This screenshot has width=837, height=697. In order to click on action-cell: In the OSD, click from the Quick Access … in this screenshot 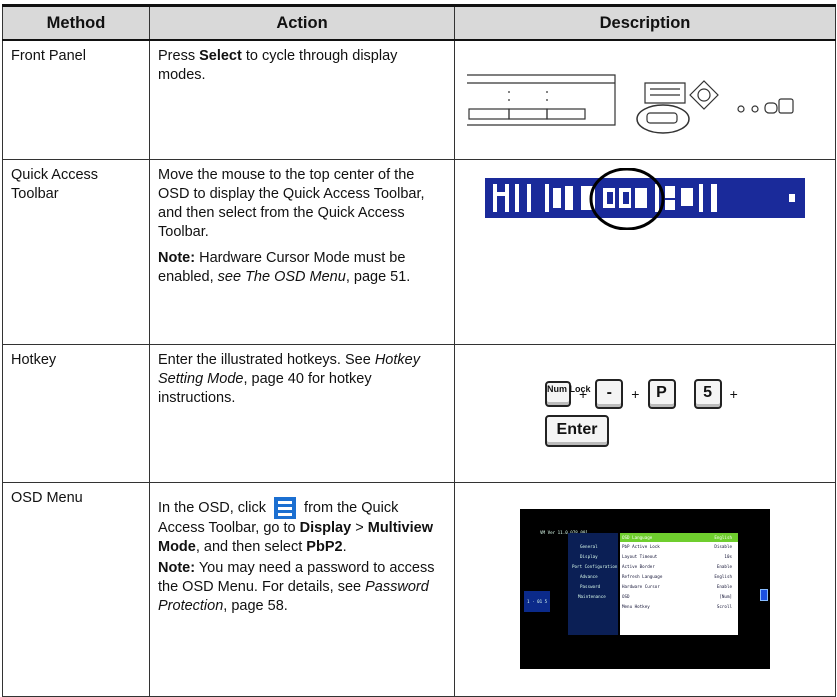, I will do `click(302, 589)`.